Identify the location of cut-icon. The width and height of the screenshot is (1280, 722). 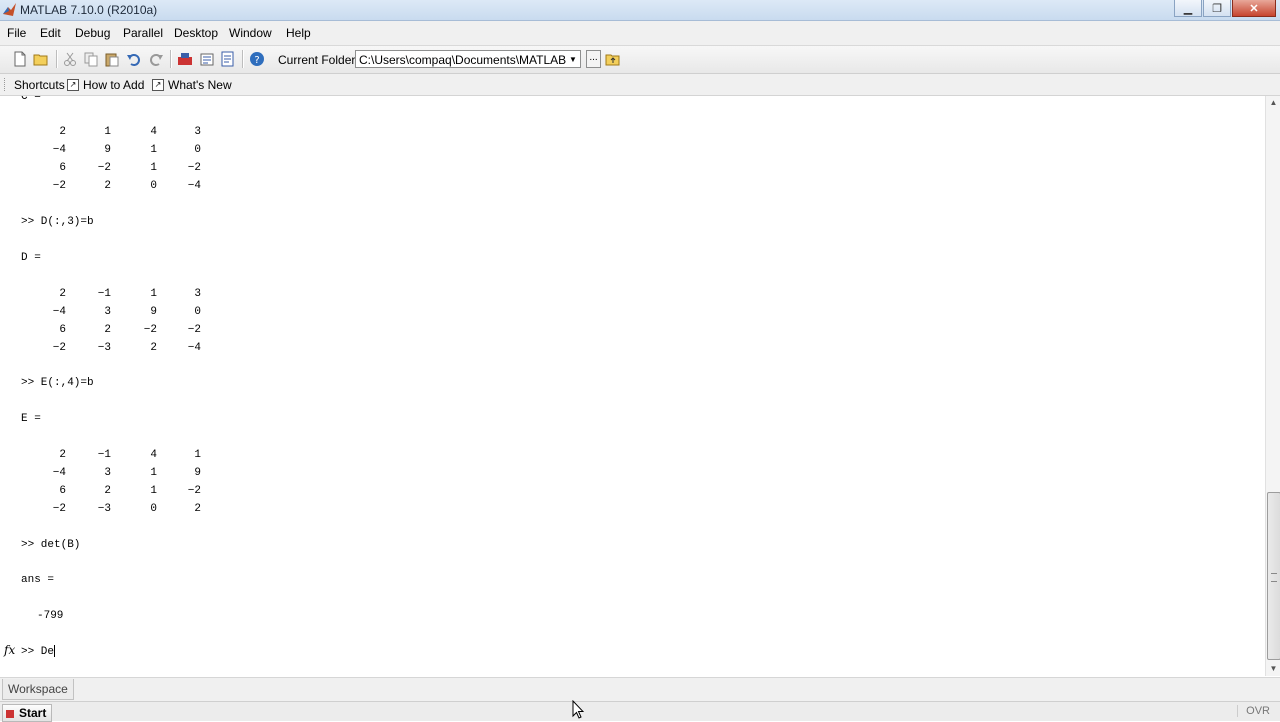
(70, 59).